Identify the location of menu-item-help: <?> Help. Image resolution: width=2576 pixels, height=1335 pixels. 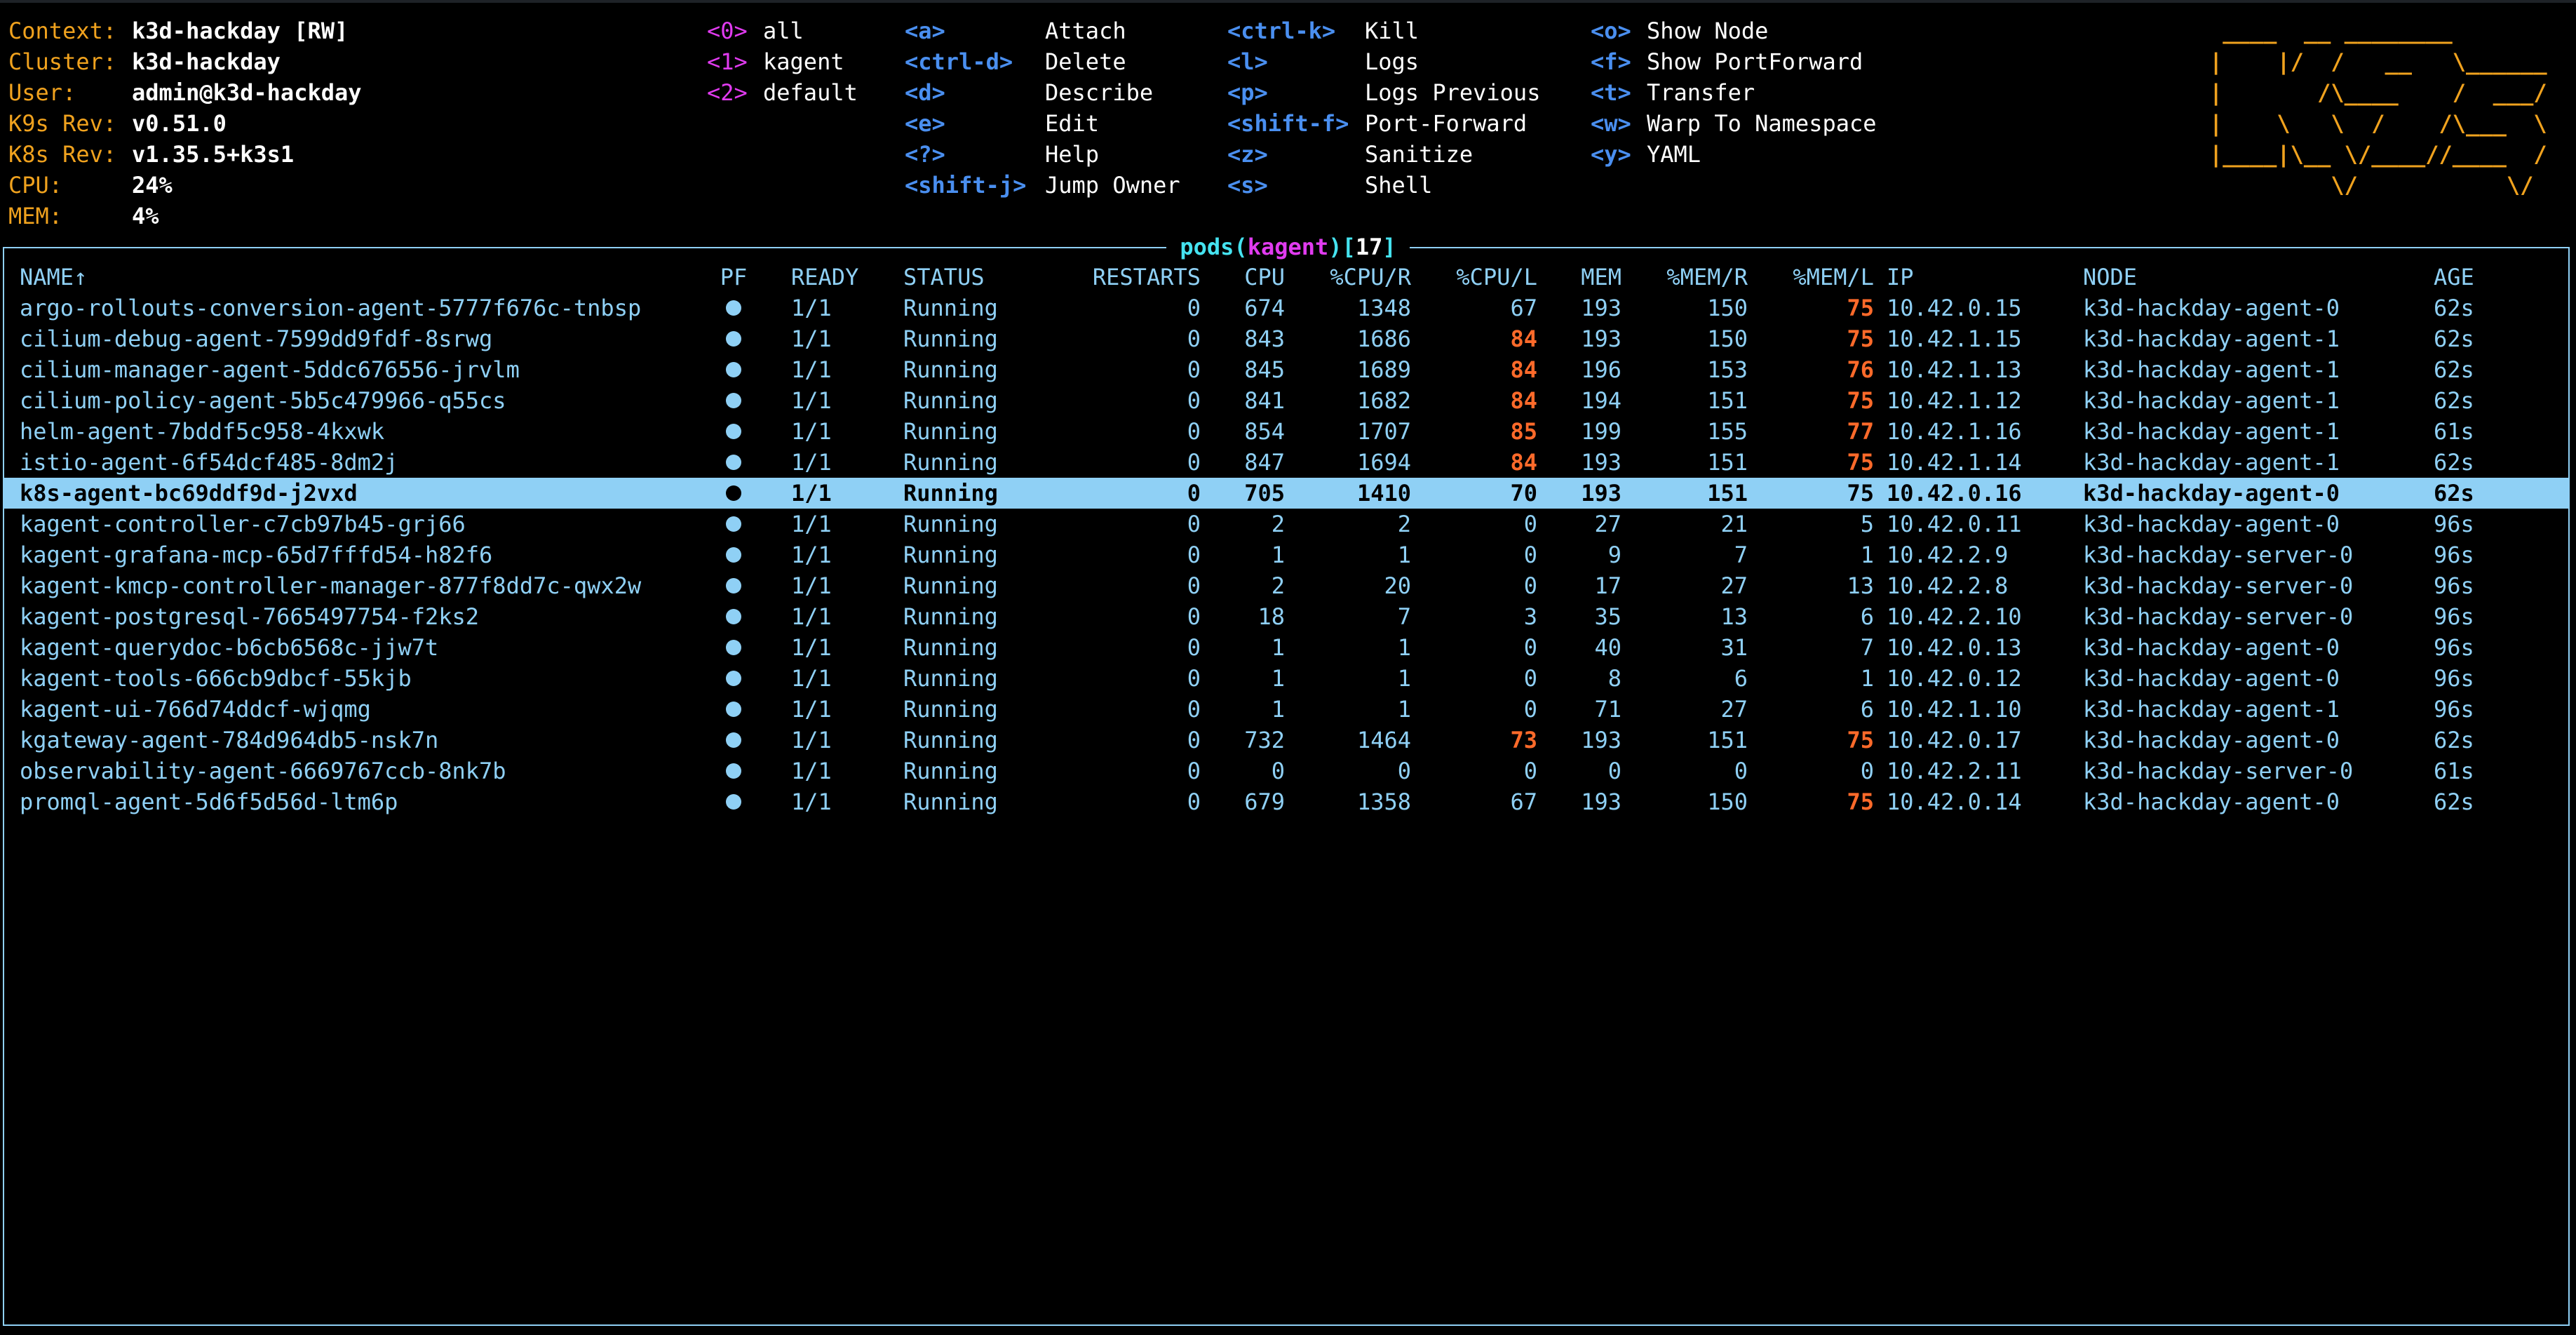
(1042, 155).